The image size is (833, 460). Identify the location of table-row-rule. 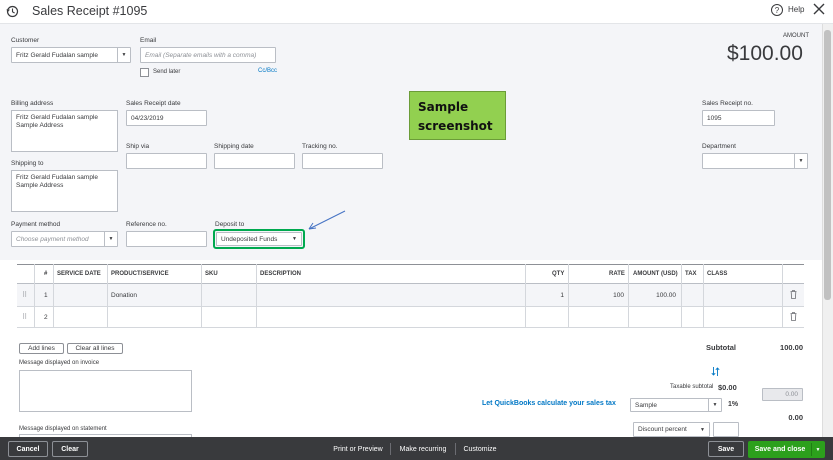
(410, 306).